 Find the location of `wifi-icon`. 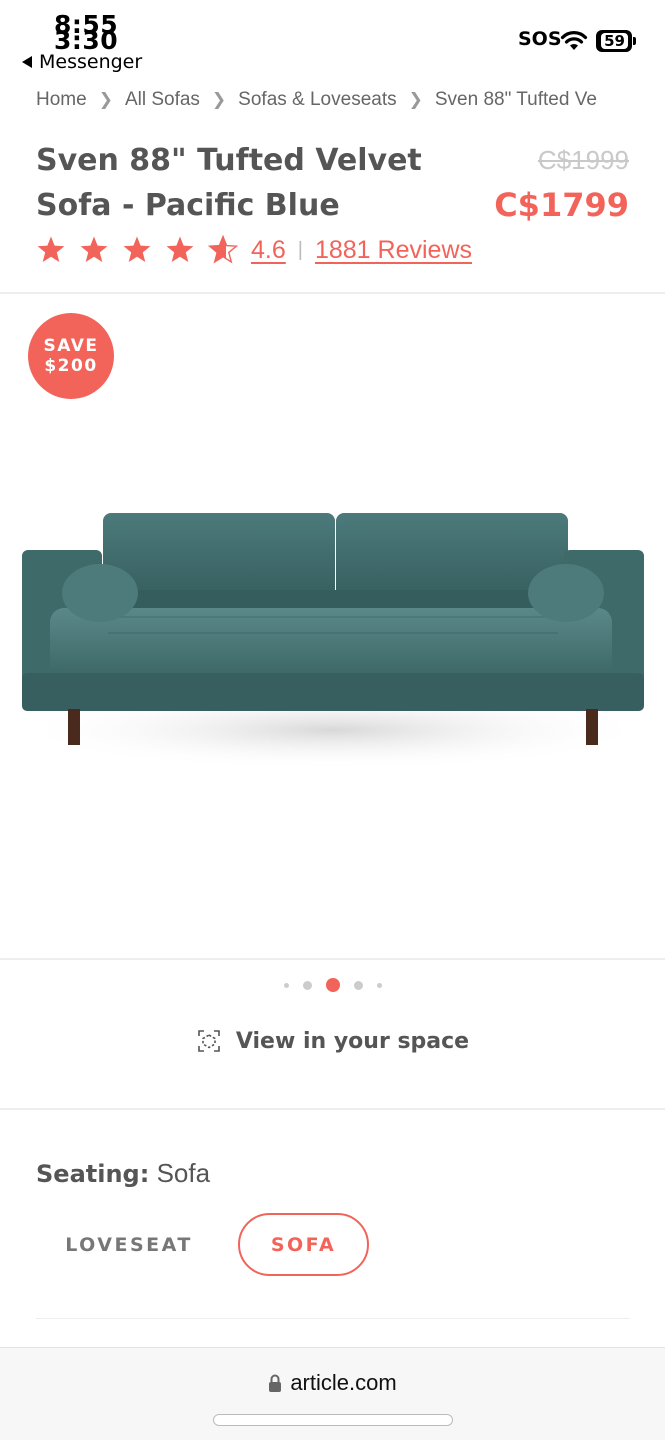

wifi-icon is located at coordinates (574, 40).